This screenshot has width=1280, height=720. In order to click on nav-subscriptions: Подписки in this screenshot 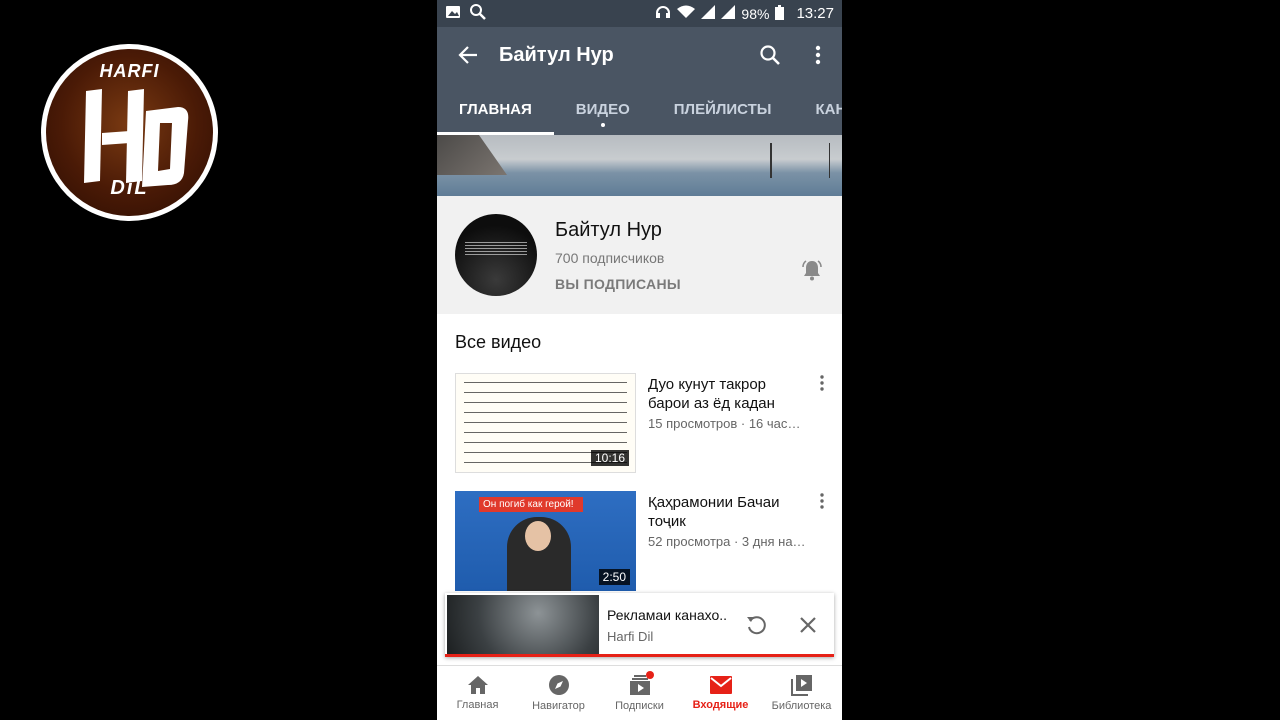, I will do `click(639, 693)`.